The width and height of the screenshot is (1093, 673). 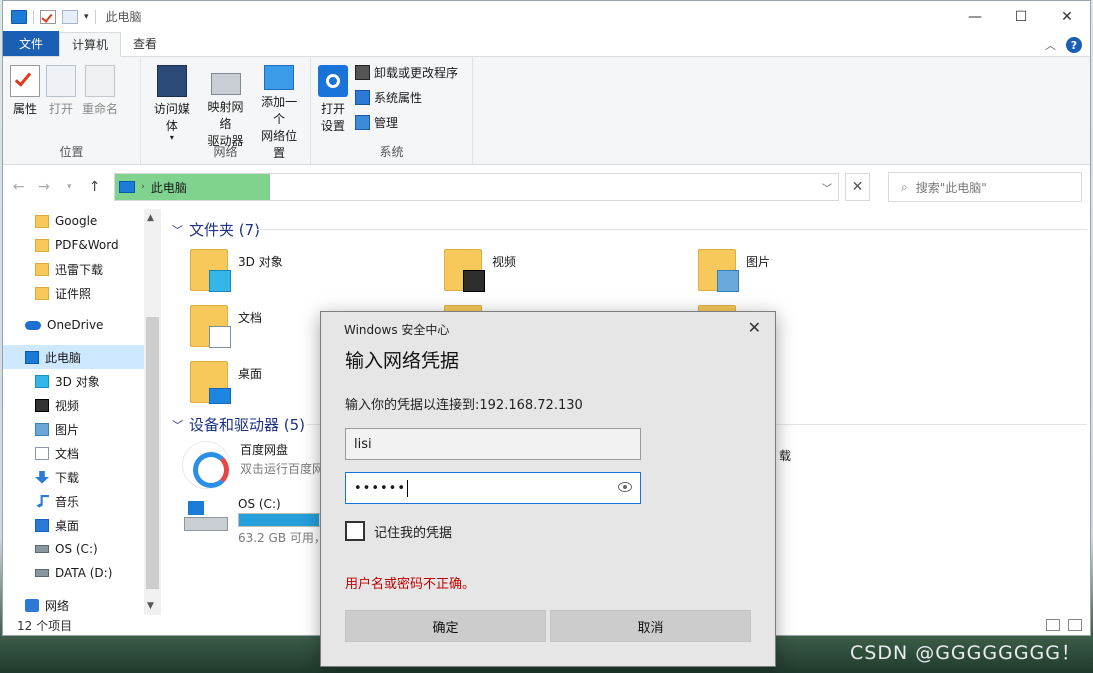 I want to click on folder-name: 文档, so click(x=250, y=318).